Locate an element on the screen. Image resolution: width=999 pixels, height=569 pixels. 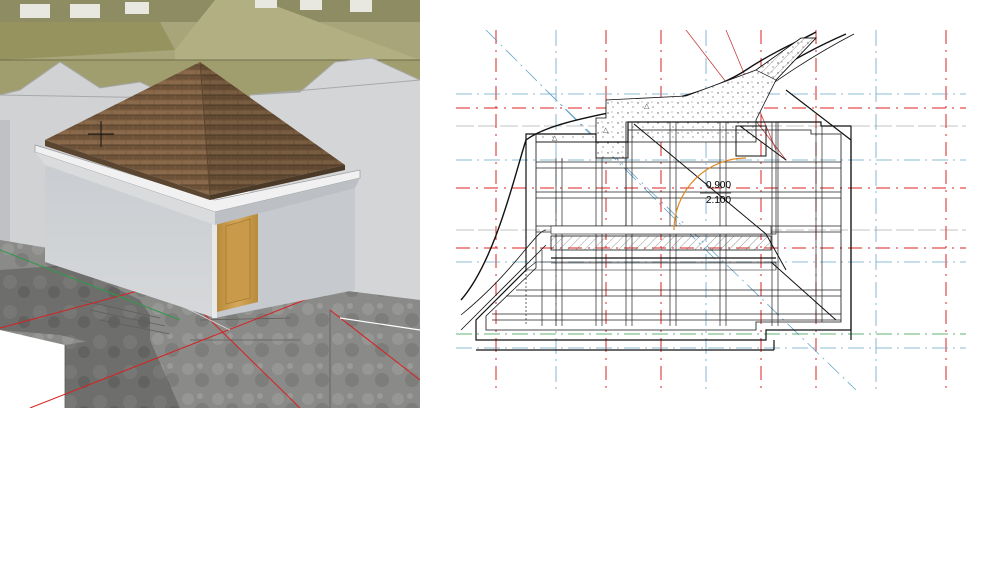
structural-grid is located at coordinates (666, 223).